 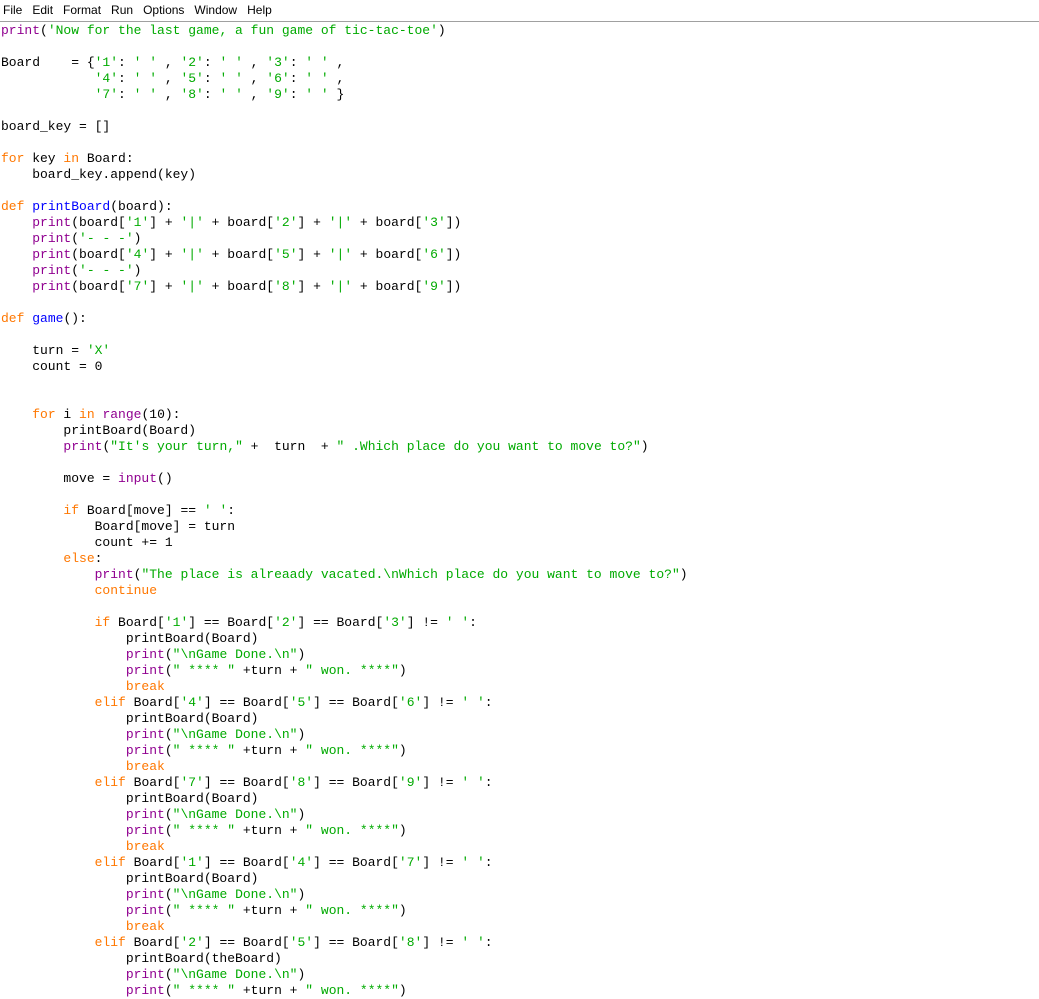 I want to click on menu-format: Format, so click(x=82, y=11).